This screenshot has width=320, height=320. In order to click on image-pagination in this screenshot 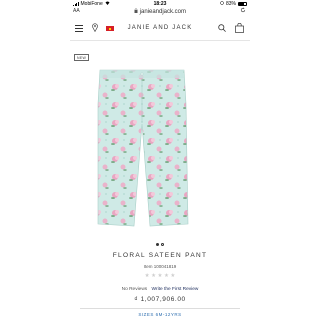, I will do `click(160, 244)`.